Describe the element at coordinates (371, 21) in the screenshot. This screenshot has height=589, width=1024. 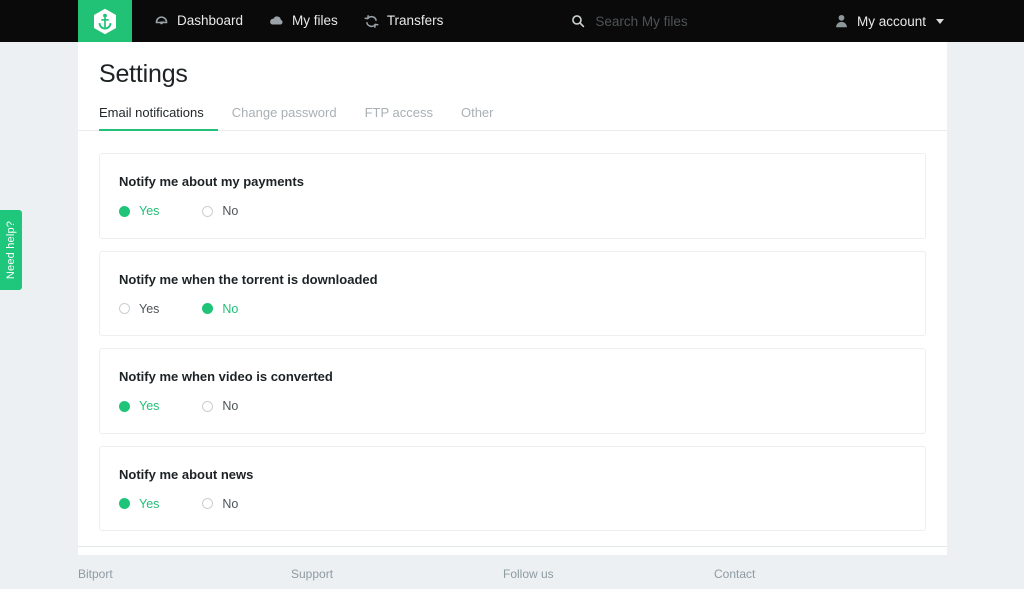
I see `sync-refresh-icon` at that location.